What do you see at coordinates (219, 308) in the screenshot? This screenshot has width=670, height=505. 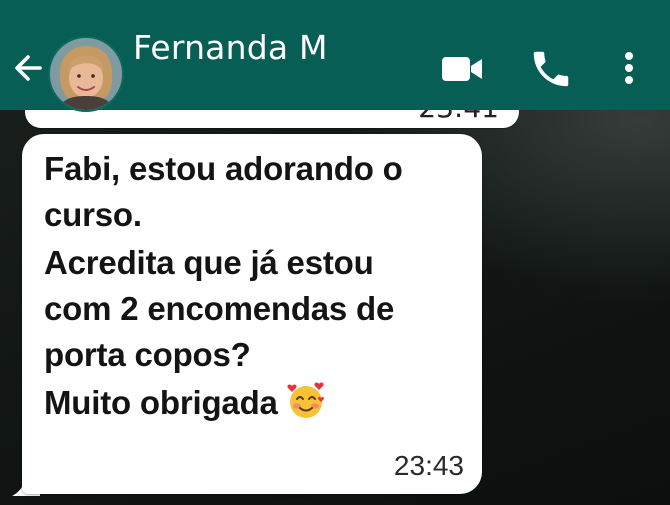 I see `message-line: com 2 encomendas de` at bounding box center [219, 308].